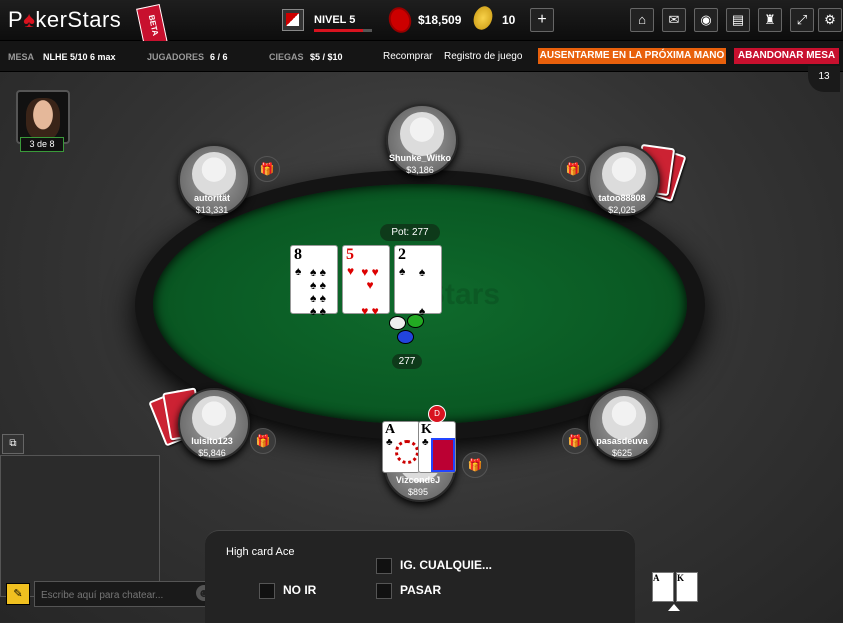 The height and width of the screenshot is (623, 843). Describe the element at coordinates (437, 414) in the screenshot. I see `dealer-button: D` at that location.